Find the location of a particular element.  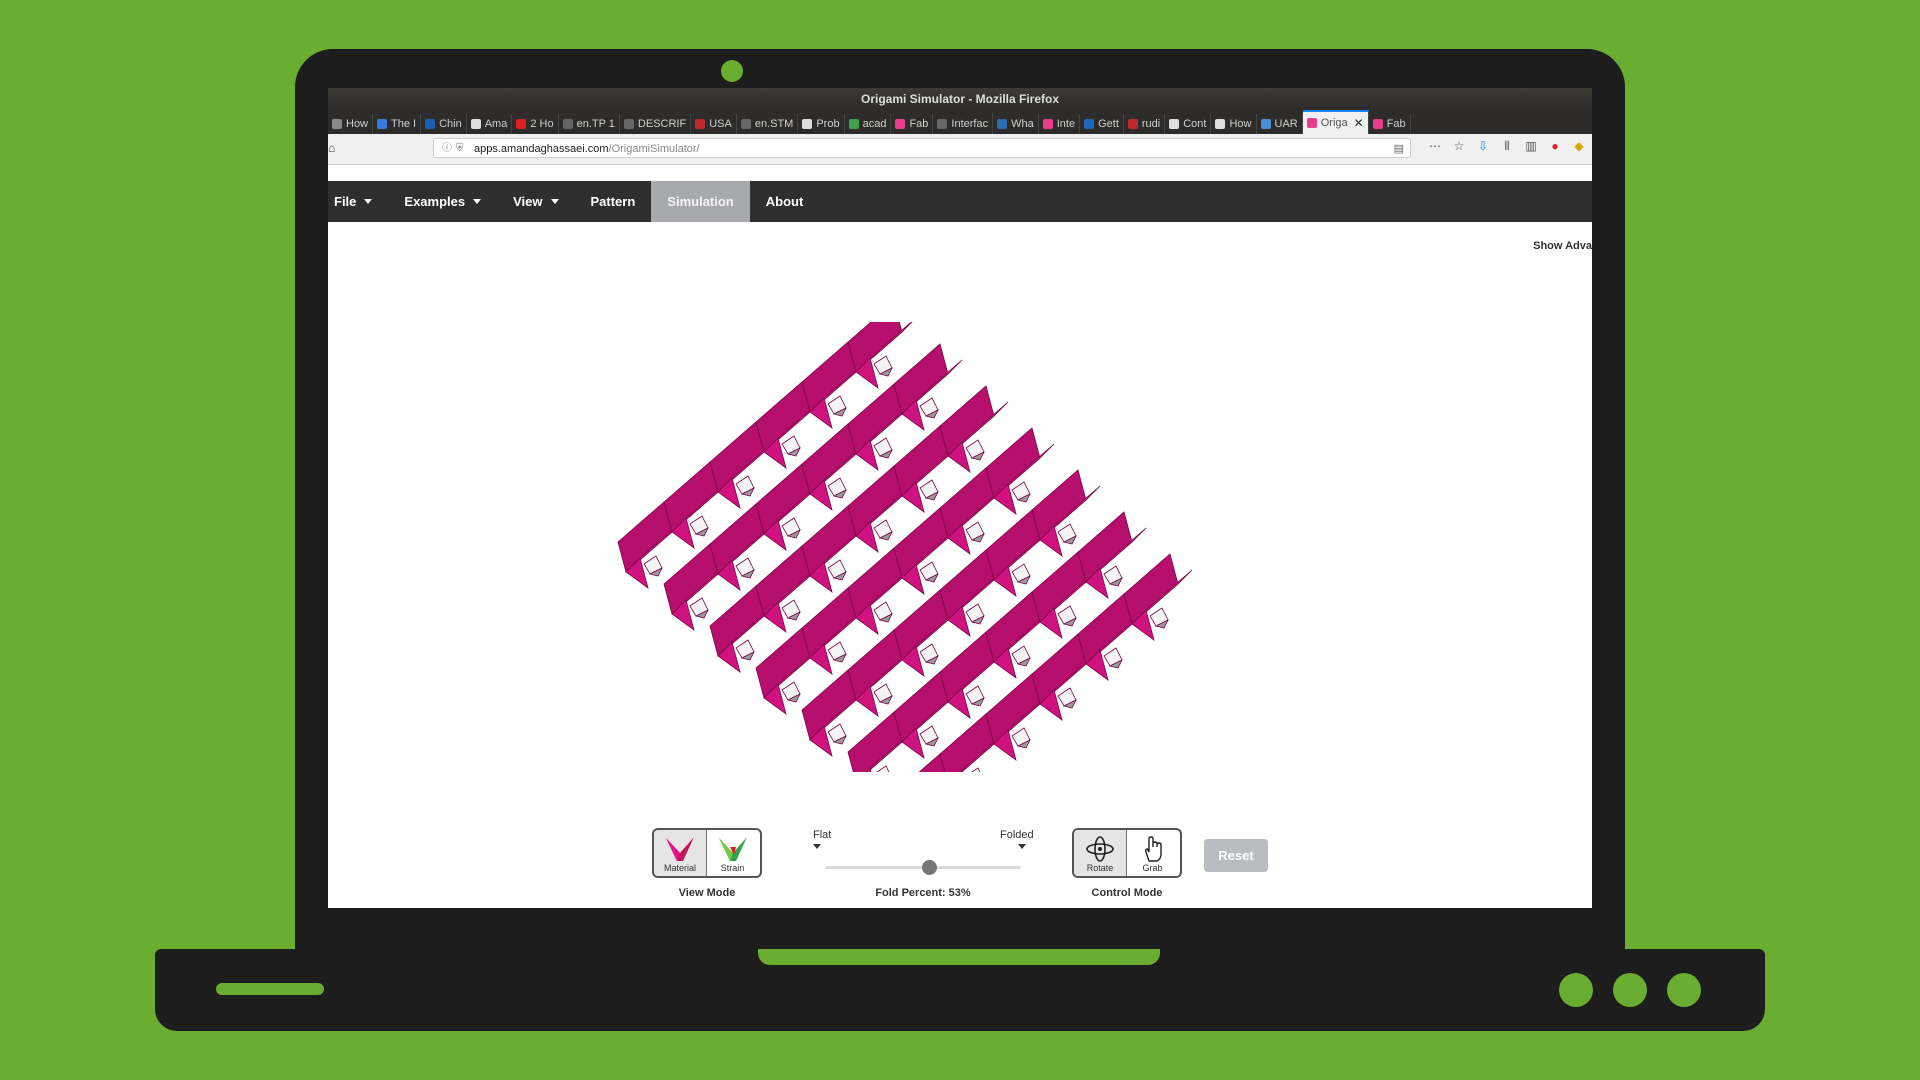

fold-opening is located at coordinates (976, 769).